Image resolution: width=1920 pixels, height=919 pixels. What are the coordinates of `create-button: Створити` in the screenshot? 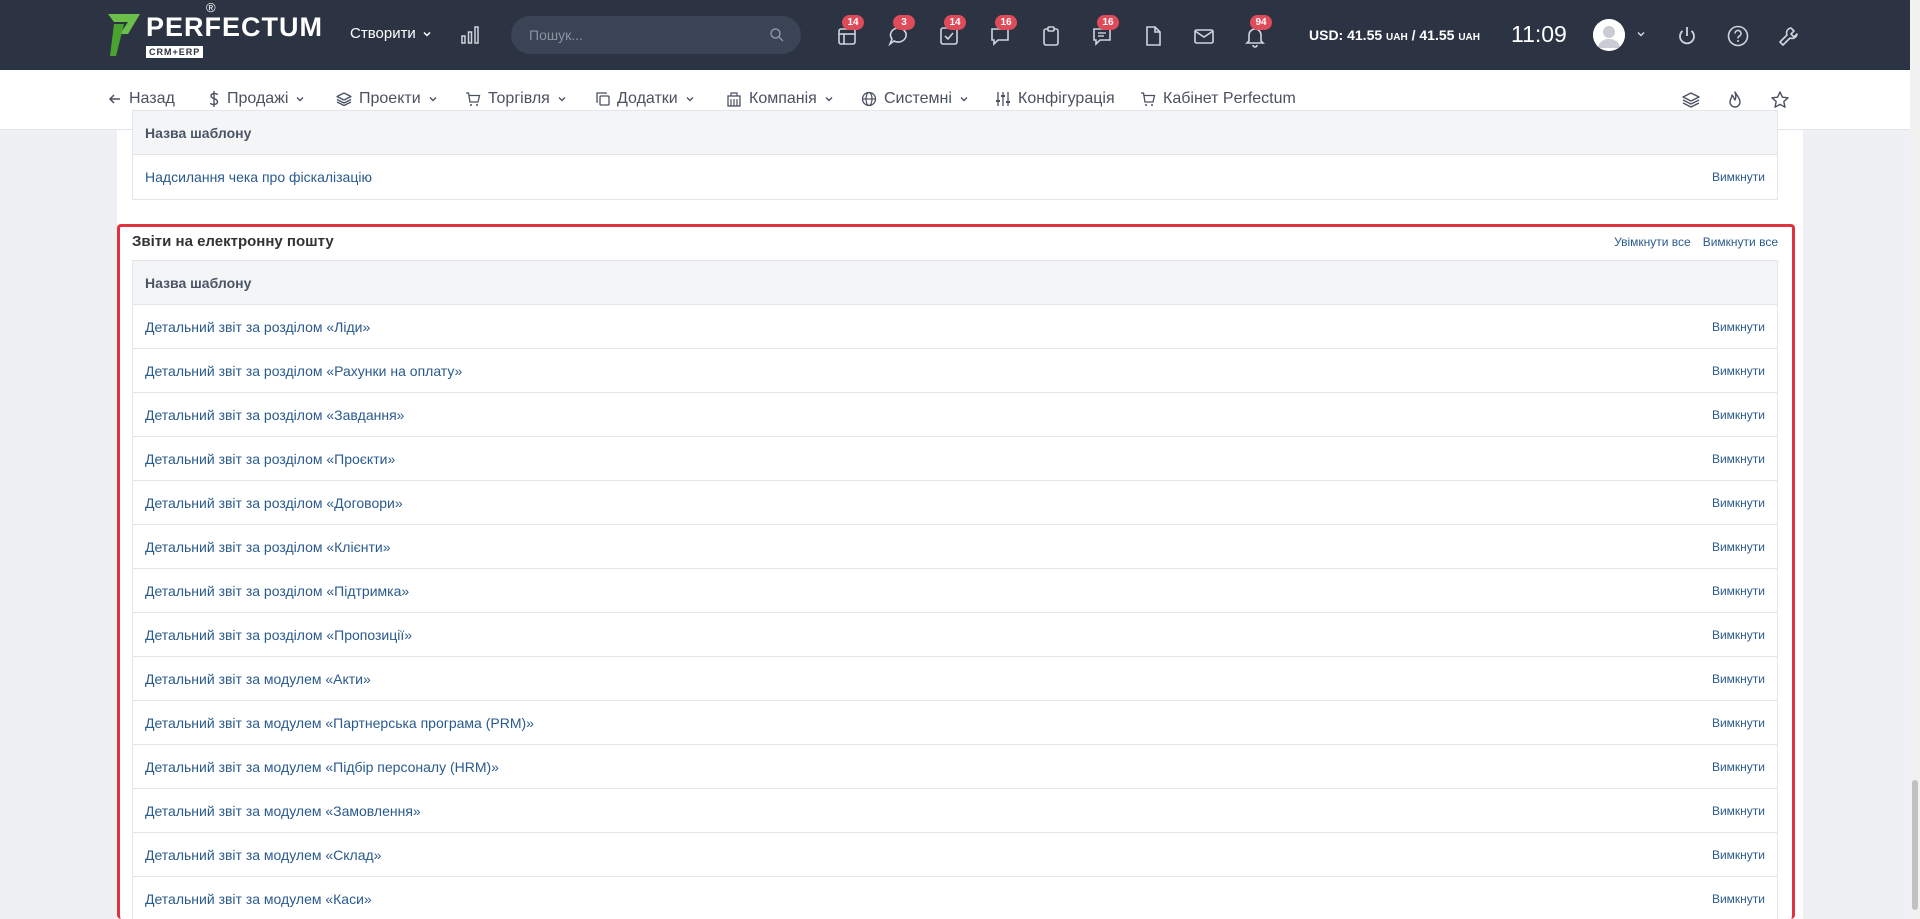 It's located at (391, 33).